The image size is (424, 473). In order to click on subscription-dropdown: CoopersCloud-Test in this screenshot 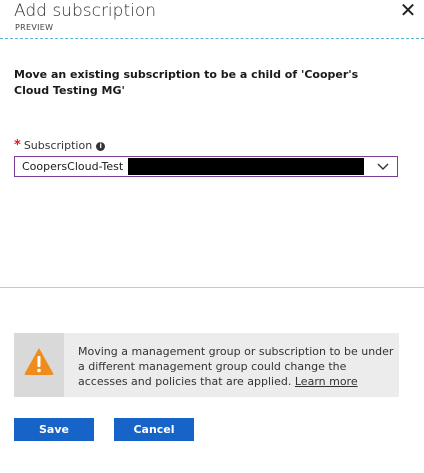, I will do `click(206, 166)`.